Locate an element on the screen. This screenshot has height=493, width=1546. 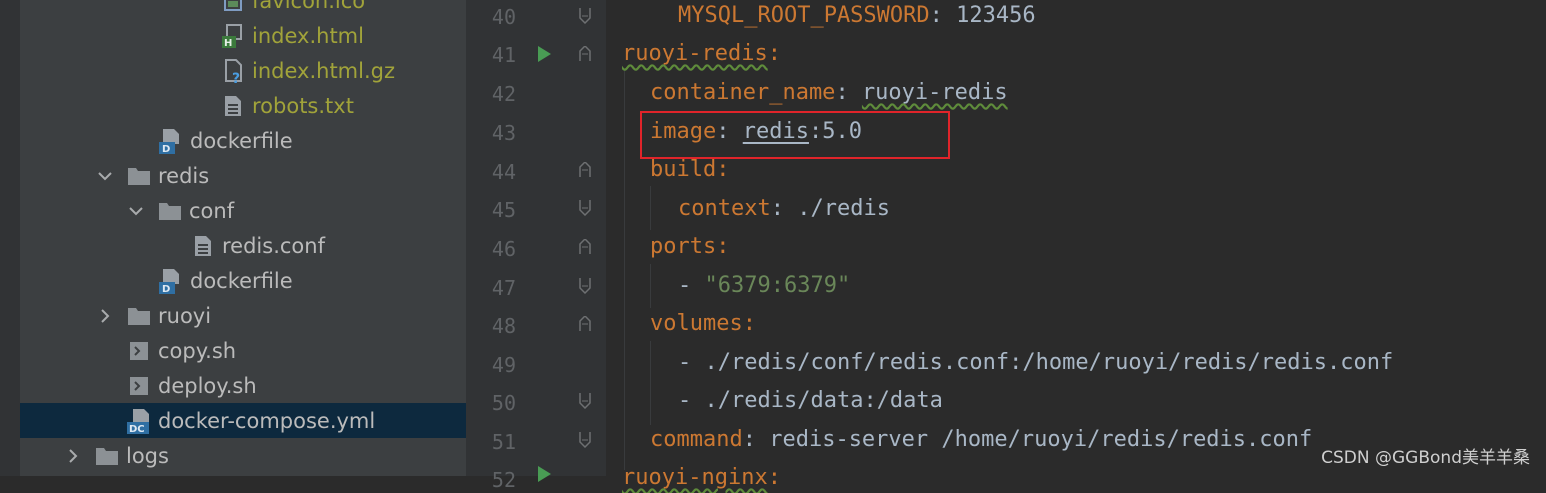
tree-item-label: deploy.sh is located at coordinates (207, 385).